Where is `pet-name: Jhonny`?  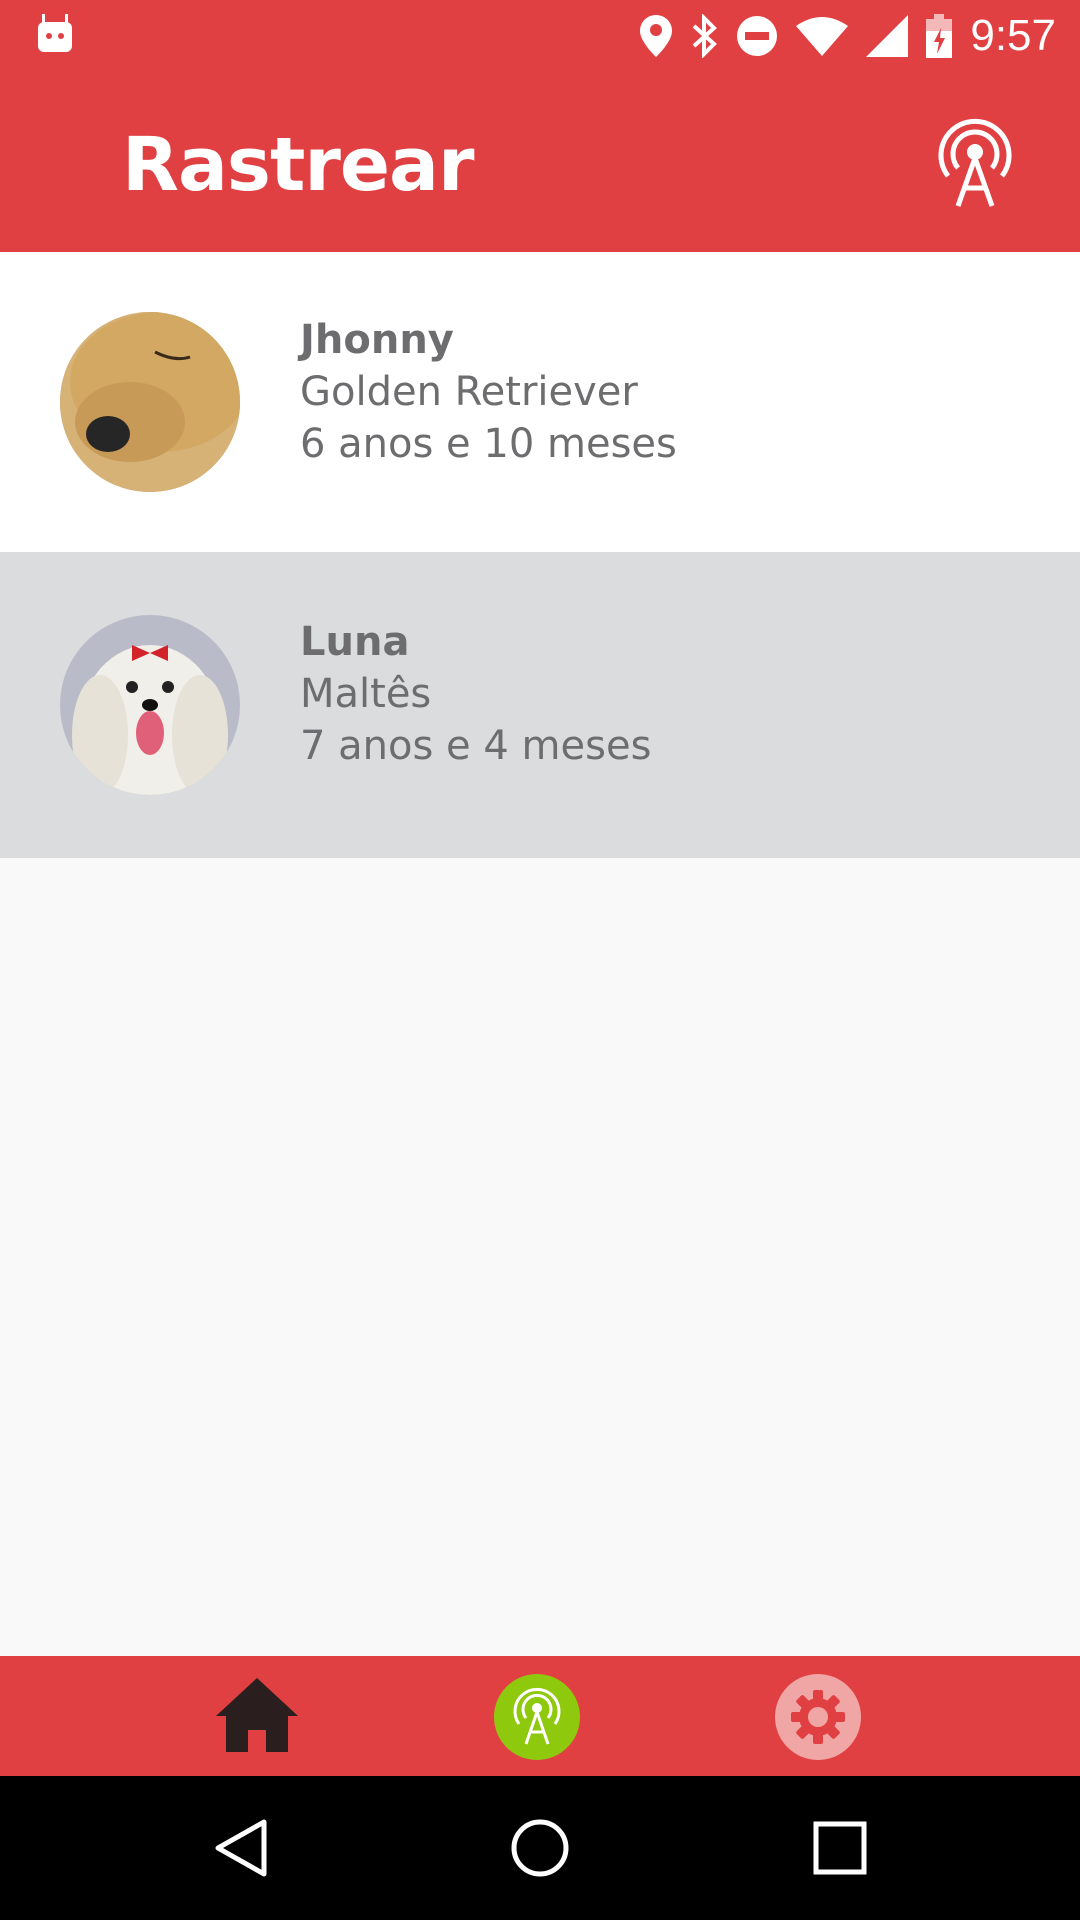 pet-name: Jhonny is located at coordinates (377, 340).